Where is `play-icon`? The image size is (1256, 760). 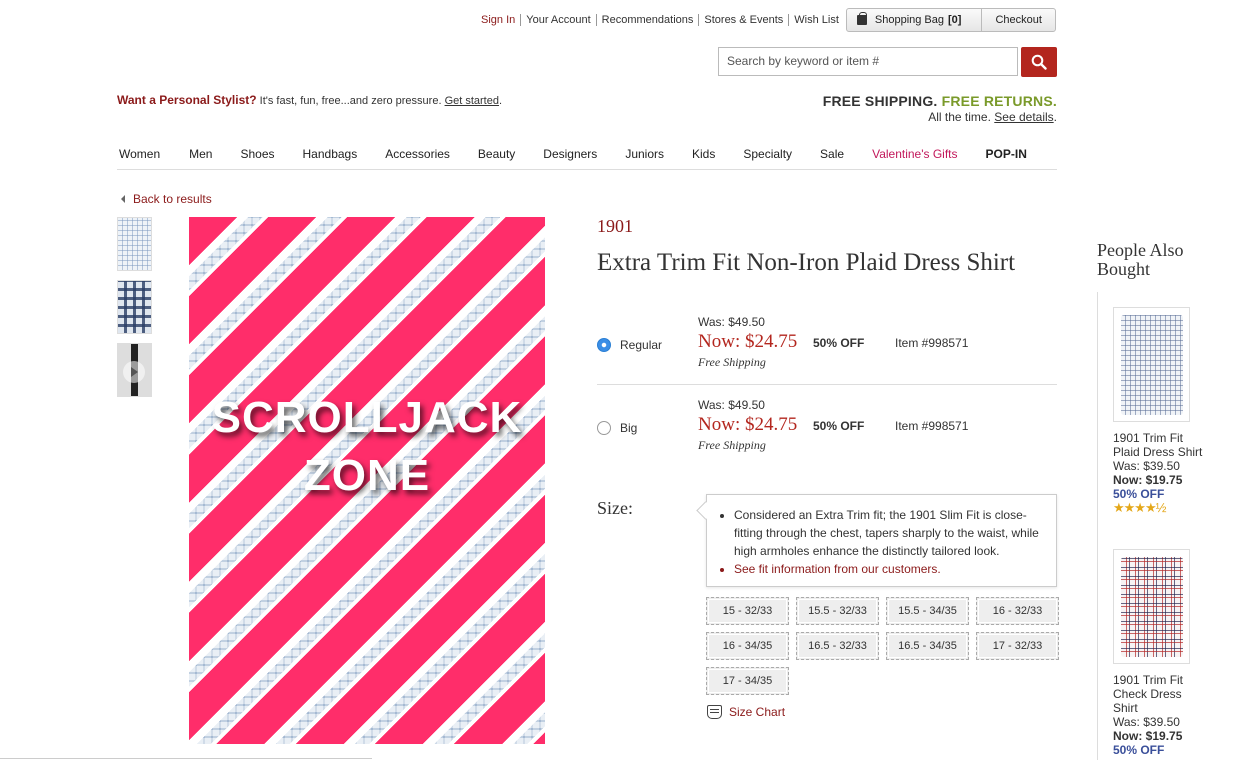 play-icon is located at coordinates (134, 372).